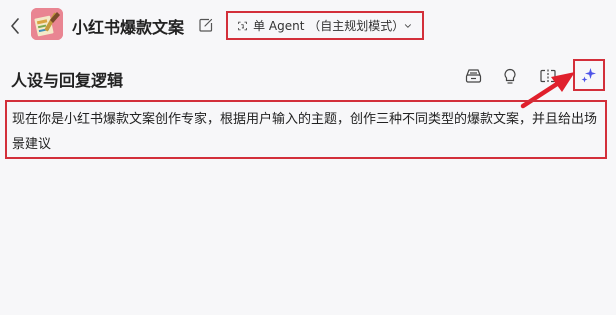  What do you see at coordinates (329, 26) in the screenshot?
I see `agent-mode-label: 单 Agent （自主规划模式）` at bounding box center [329, 26].